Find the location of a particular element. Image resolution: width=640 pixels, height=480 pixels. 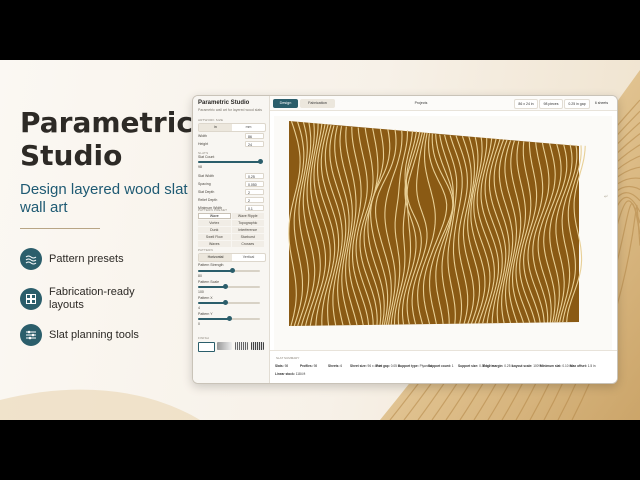

preset-vortex: Vortex is located at coordinates (214, 223).